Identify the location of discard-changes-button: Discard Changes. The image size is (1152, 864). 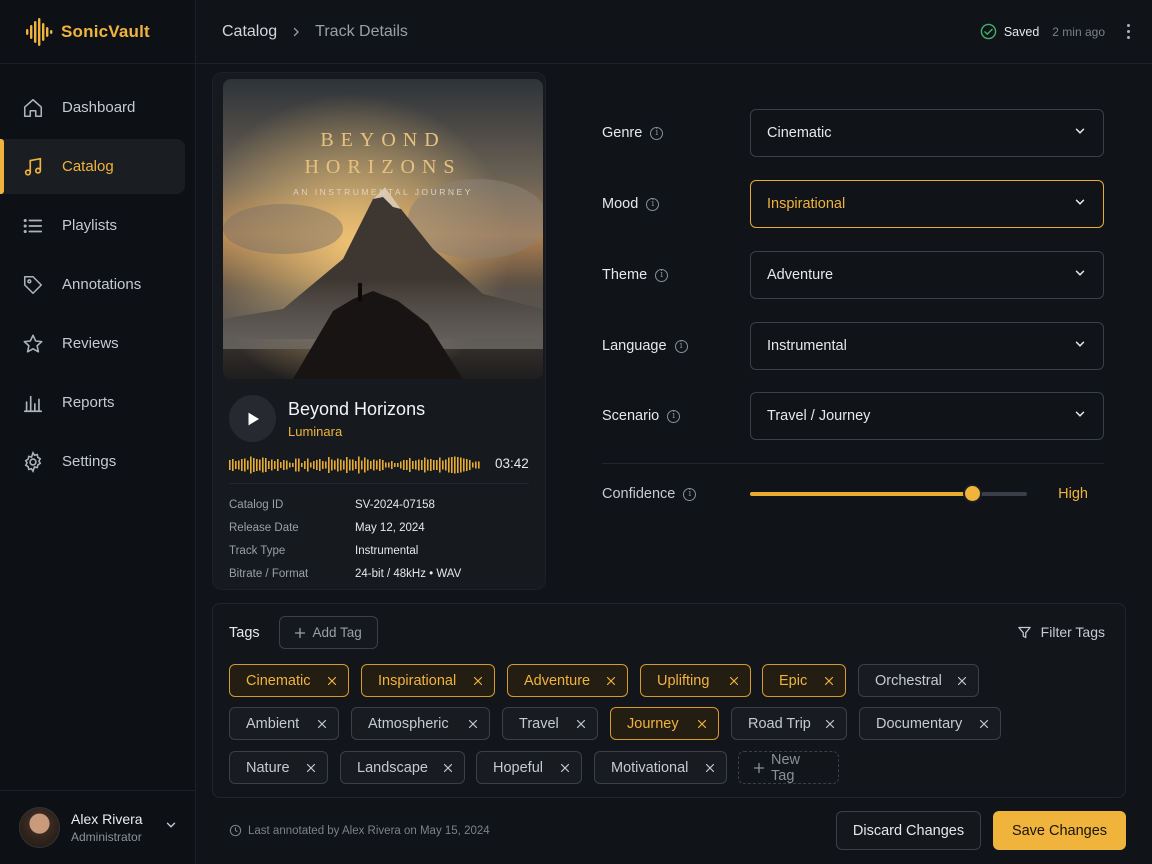
(908, 830).